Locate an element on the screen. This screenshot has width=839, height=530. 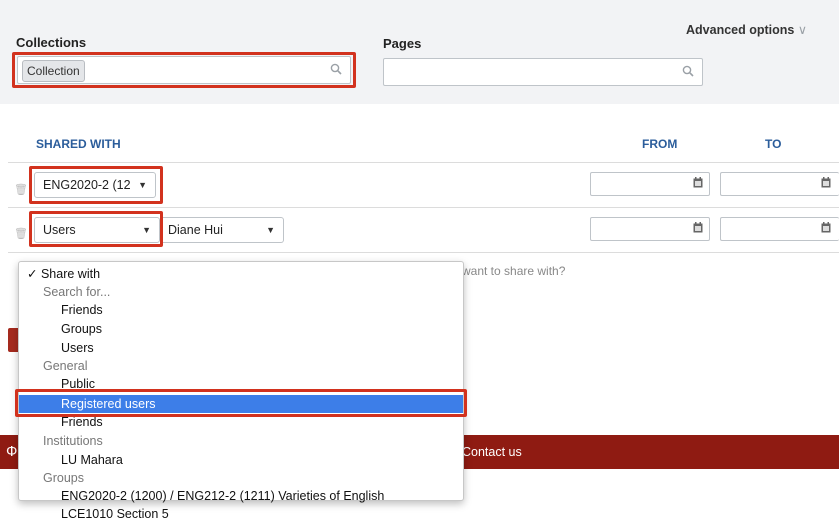
footer-contact-link: Contact us is located at coordinates (492, 452).